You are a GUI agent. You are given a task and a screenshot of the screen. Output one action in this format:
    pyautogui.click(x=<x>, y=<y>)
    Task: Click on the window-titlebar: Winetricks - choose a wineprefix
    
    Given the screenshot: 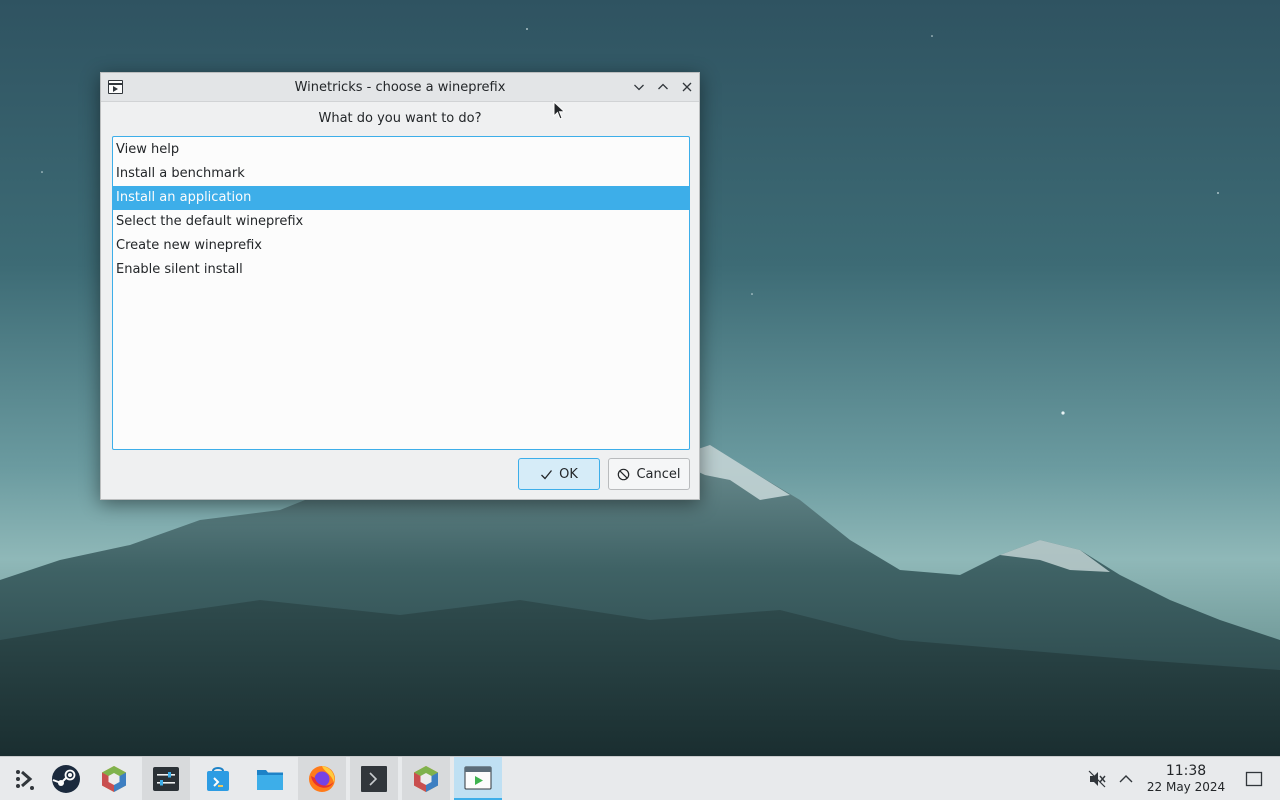 What is the action you would take?
    pyautogui.click(x=400, y=87)
    